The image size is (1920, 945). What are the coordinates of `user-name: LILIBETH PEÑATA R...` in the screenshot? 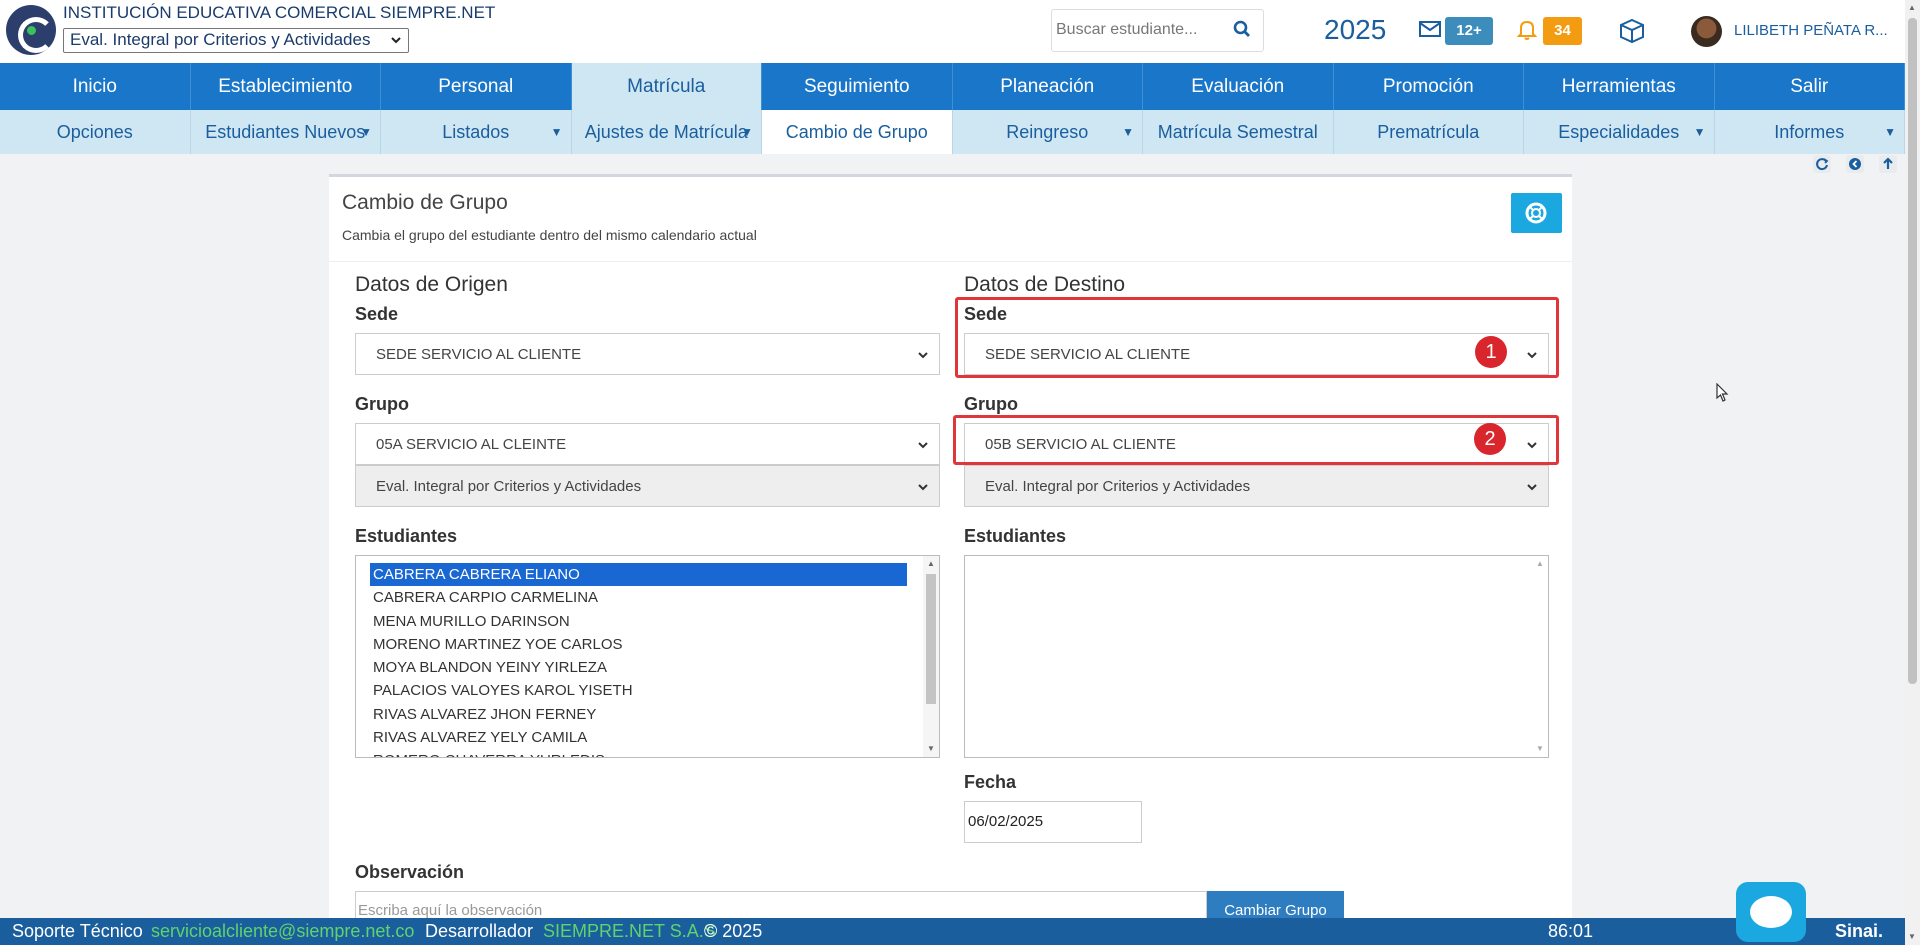 It's located at (1811, 30).